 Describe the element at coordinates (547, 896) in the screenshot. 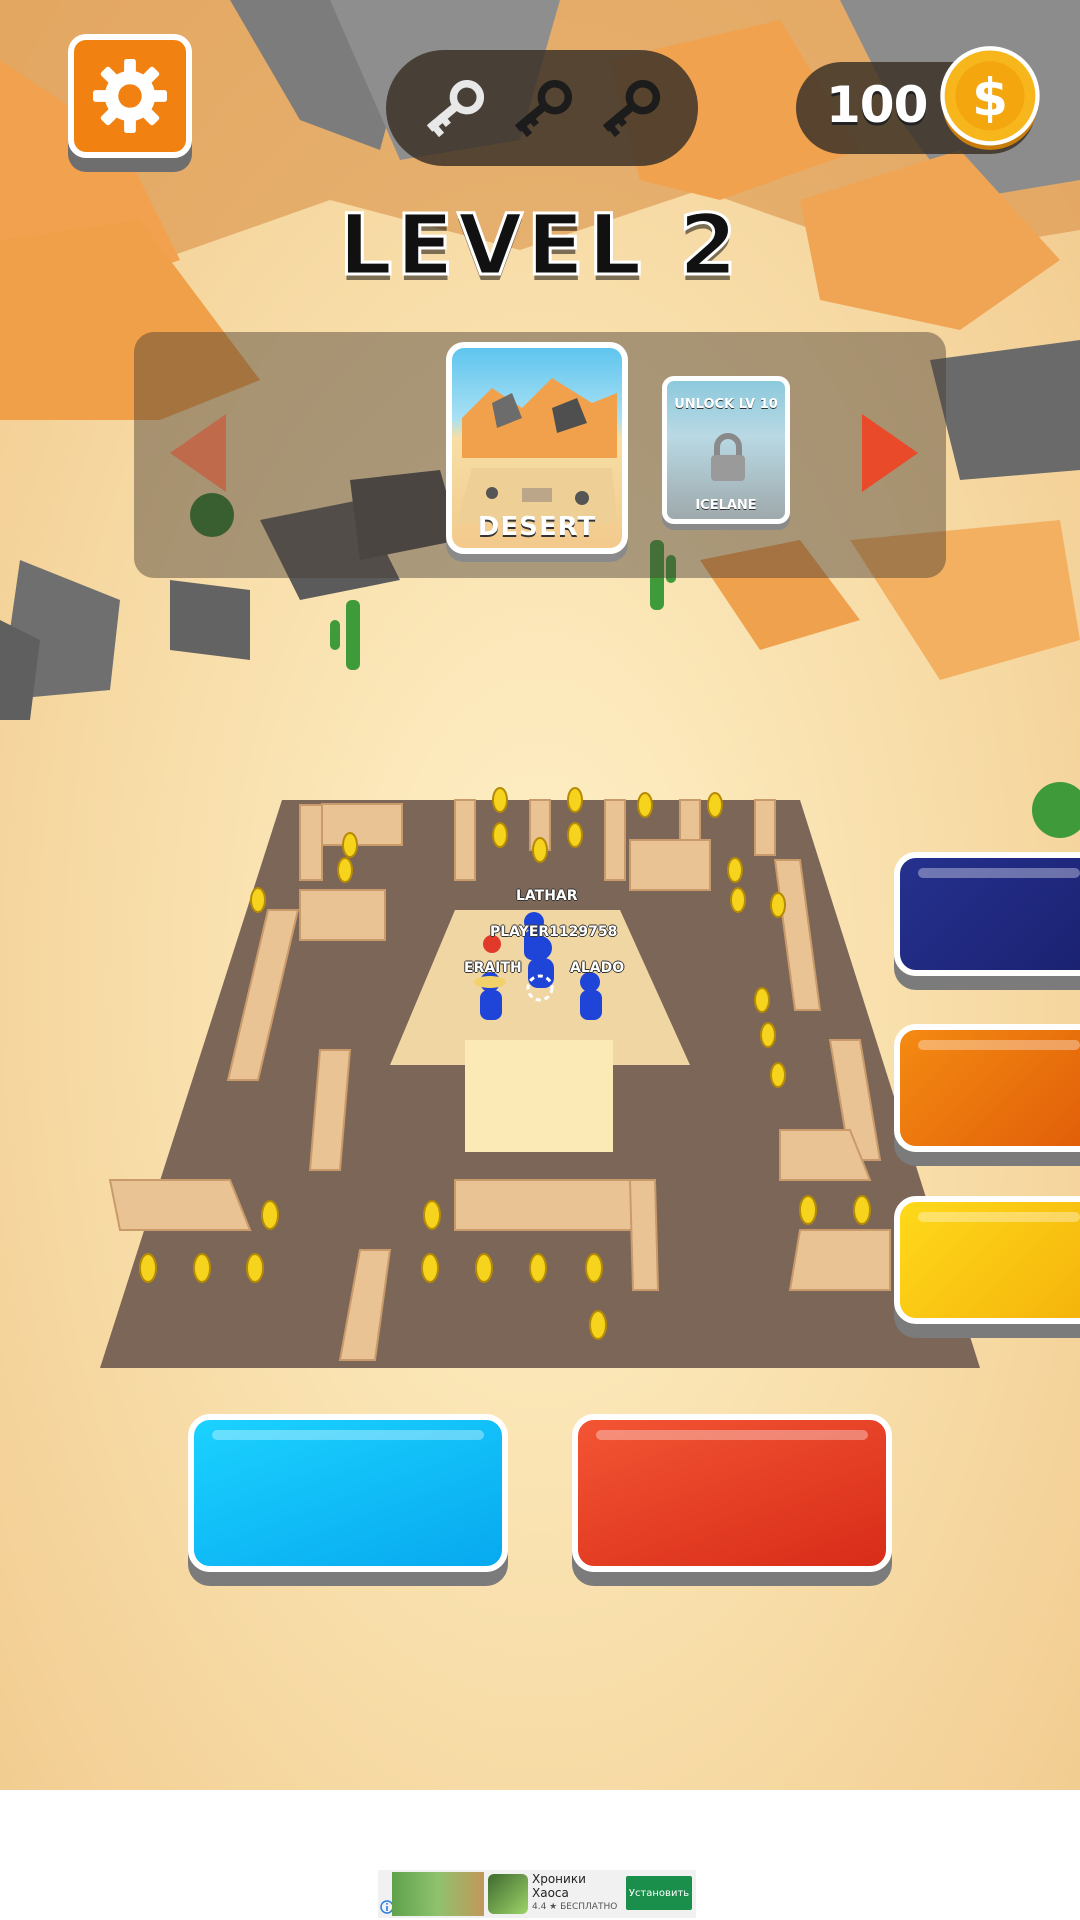

I see `player-tag-lathar: LATHAR` at that location.